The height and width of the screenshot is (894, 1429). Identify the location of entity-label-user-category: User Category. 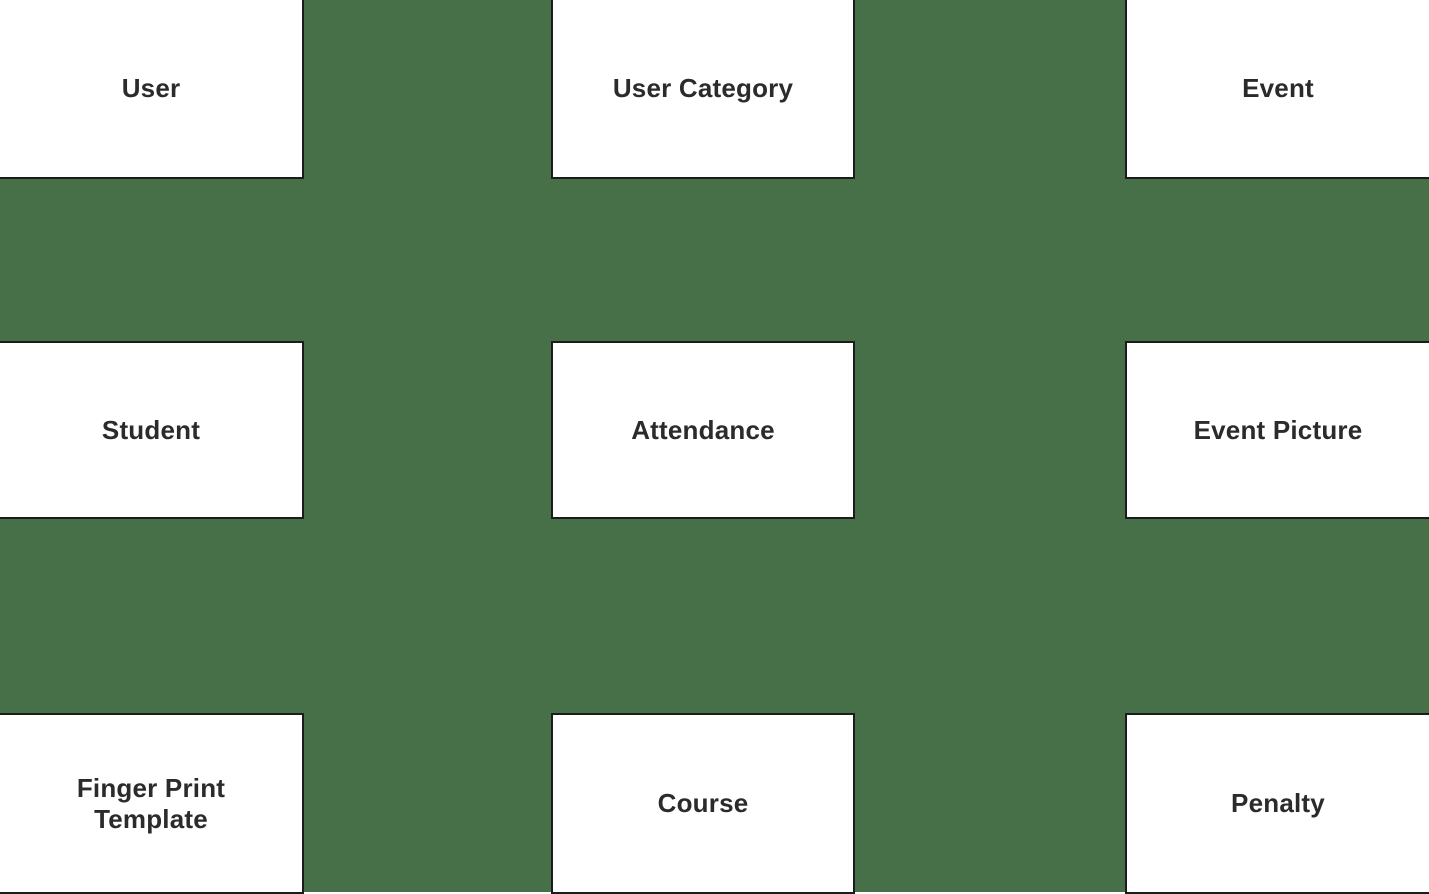
(703, 88).